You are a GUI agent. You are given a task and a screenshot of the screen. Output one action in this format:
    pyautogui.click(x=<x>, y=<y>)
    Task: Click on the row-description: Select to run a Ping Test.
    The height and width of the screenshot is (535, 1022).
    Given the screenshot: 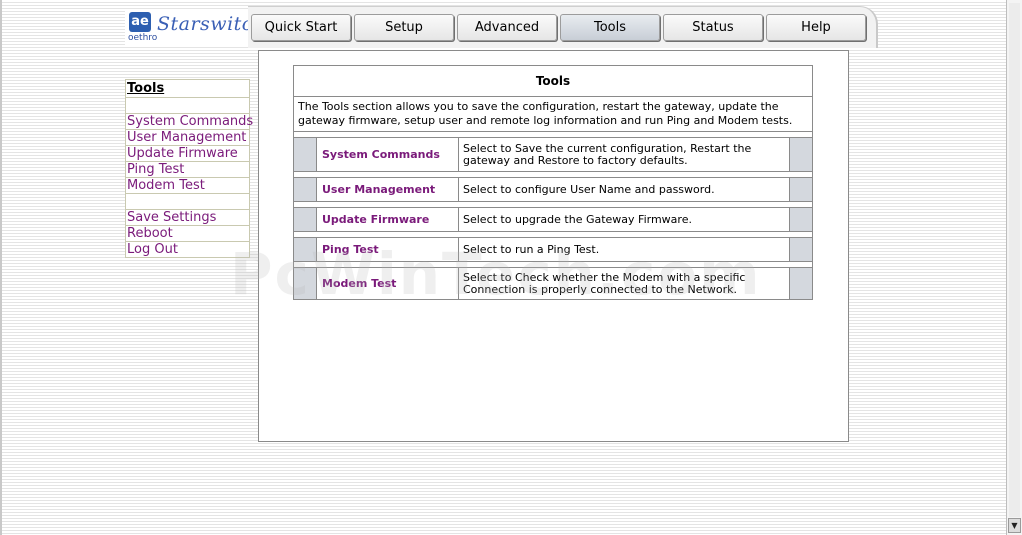 What is the action you would take?
    pyautogui.click(x=624, y=249)
    